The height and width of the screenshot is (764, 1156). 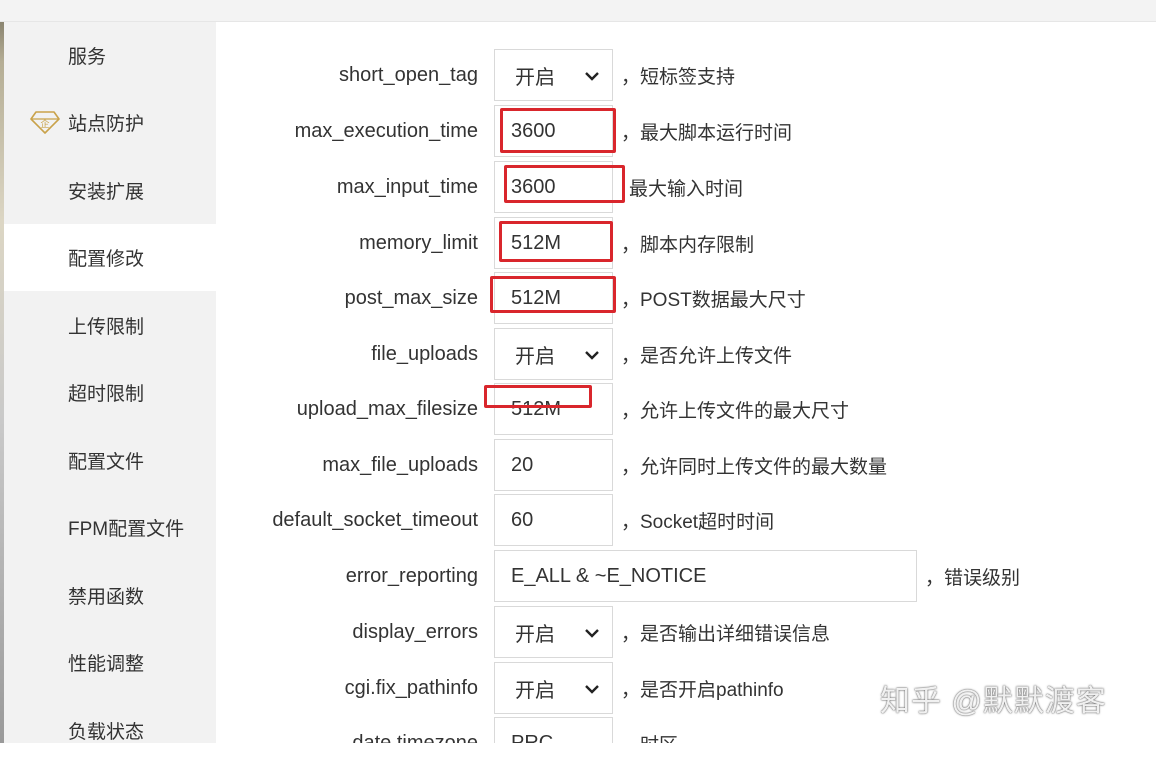 I want to click on sidebar-item-label: 超时限制, so click(x=106, y=394).